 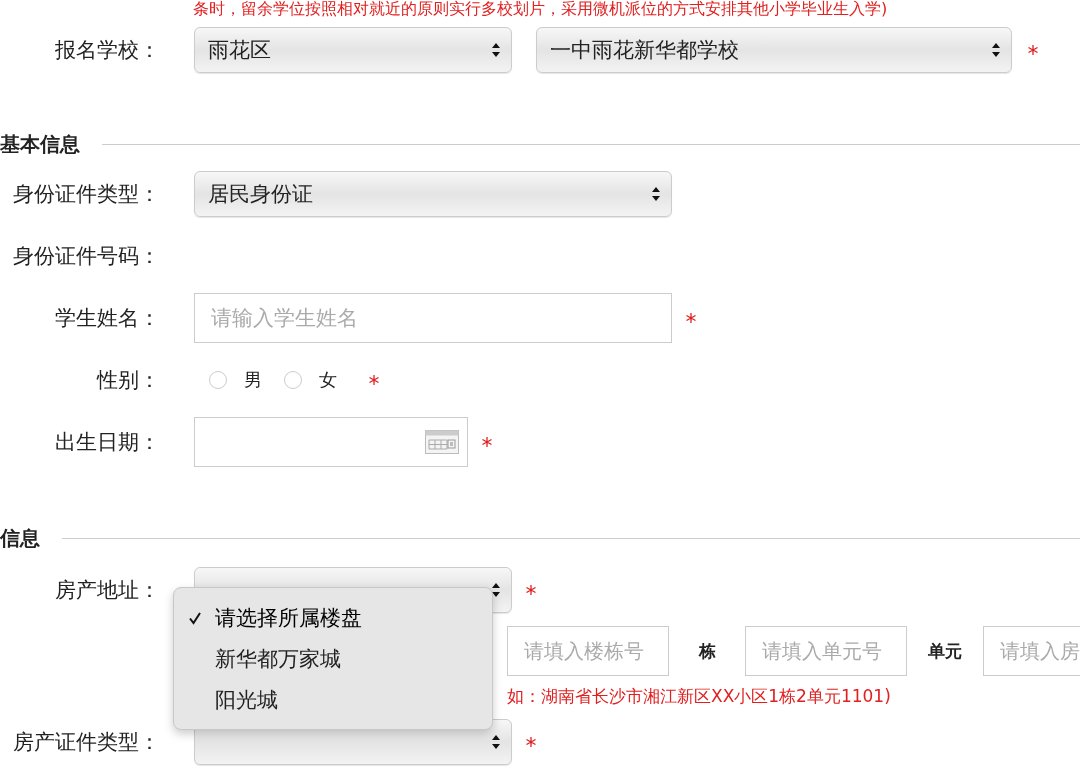 What do you see at coordinates (707, 651) in the screenshot?
I see `unit-label: 栋` at bounding box center [707, 651].